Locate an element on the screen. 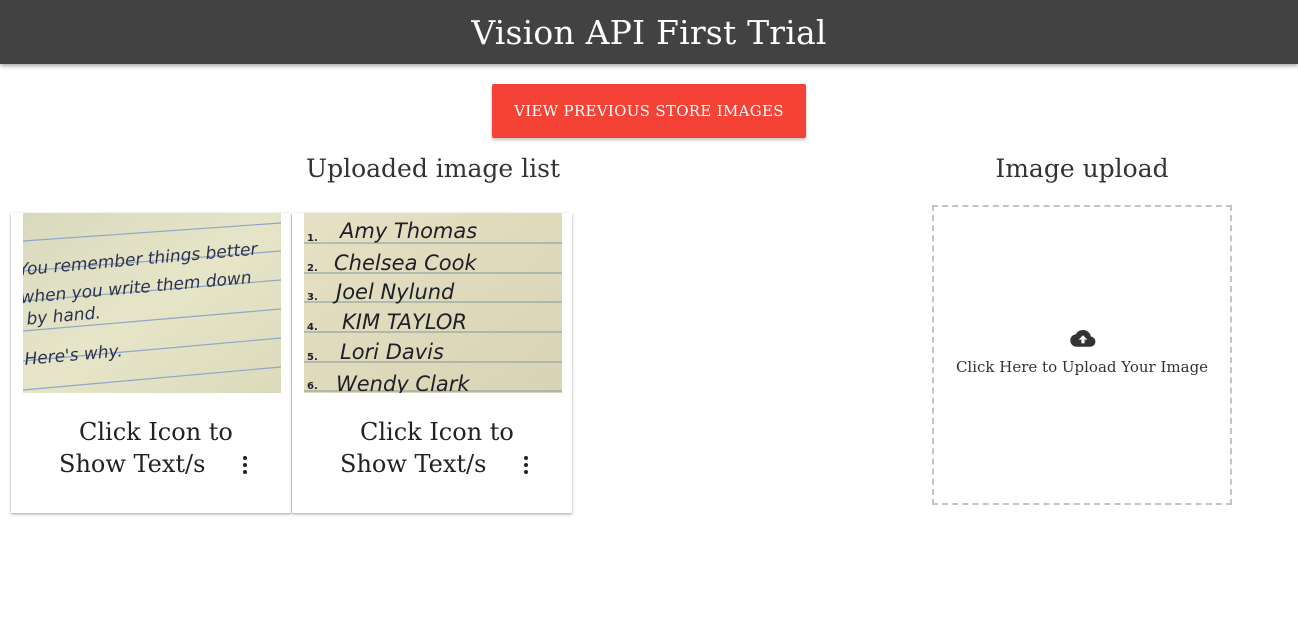 This screenshot has width=1298, height=644. list-name-1: Amy Thomas is located at coordinates (407, 231).